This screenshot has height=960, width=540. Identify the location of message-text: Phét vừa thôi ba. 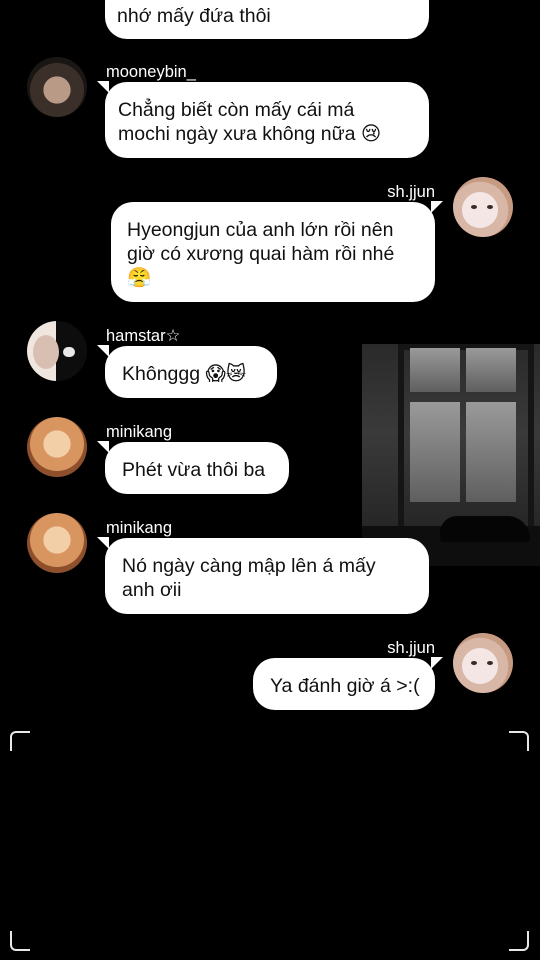
(194, 470).